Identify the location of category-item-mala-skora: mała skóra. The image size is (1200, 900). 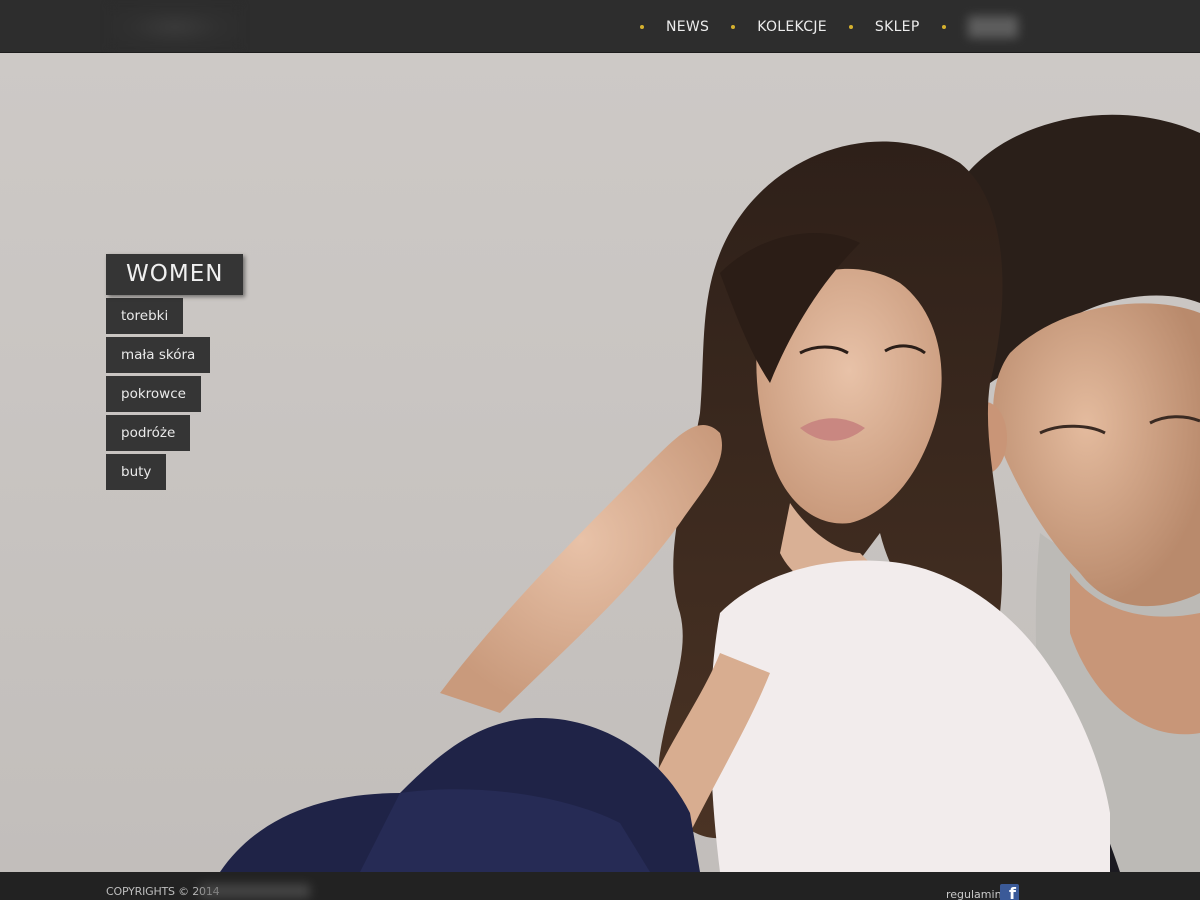
(158, 355).